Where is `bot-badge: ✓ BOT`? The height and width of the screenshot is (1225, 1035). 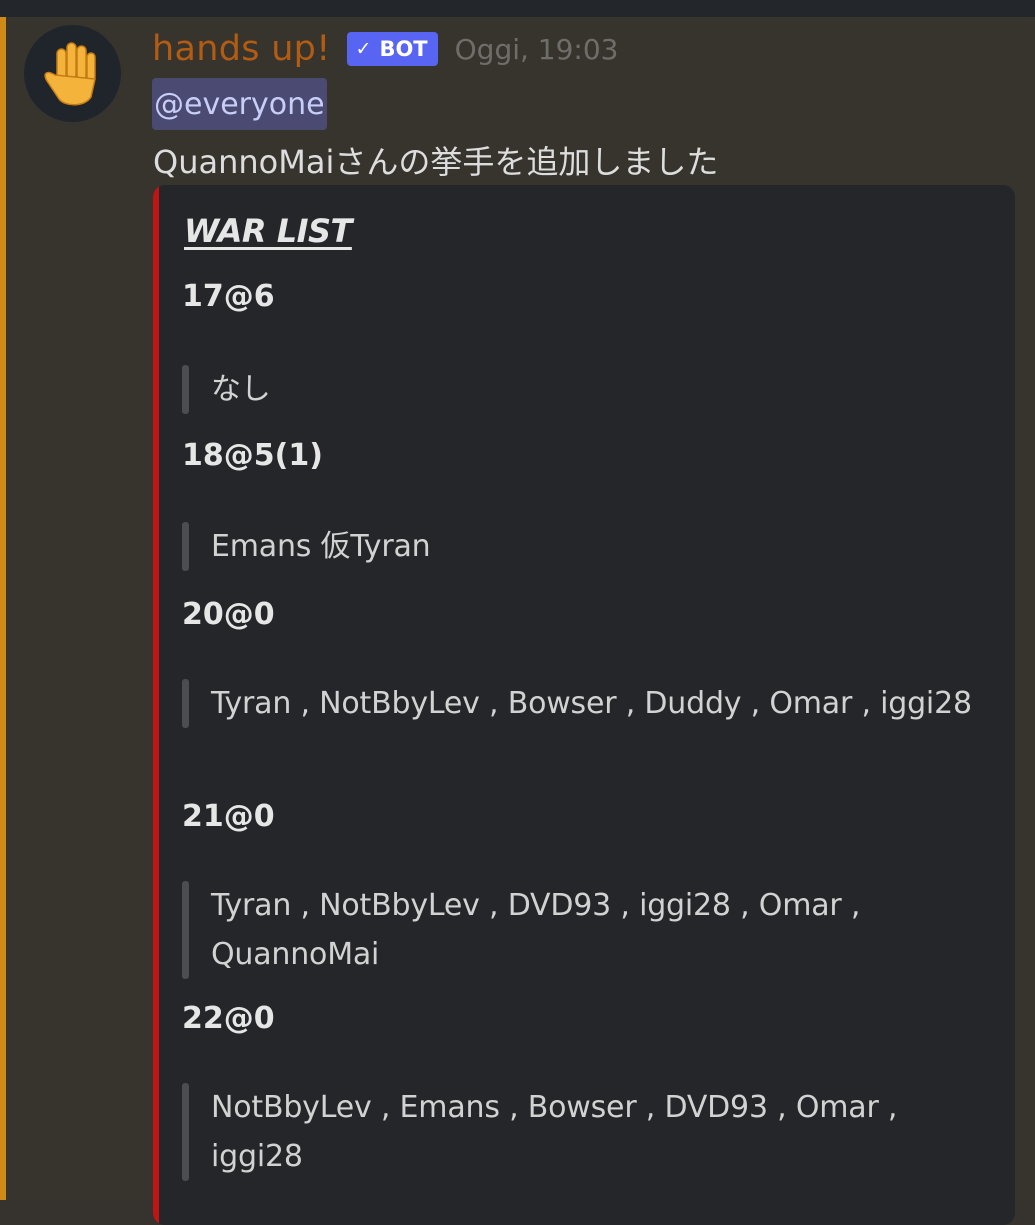
bot-badge: ✓ BOT is located at coordinates (392, 49).